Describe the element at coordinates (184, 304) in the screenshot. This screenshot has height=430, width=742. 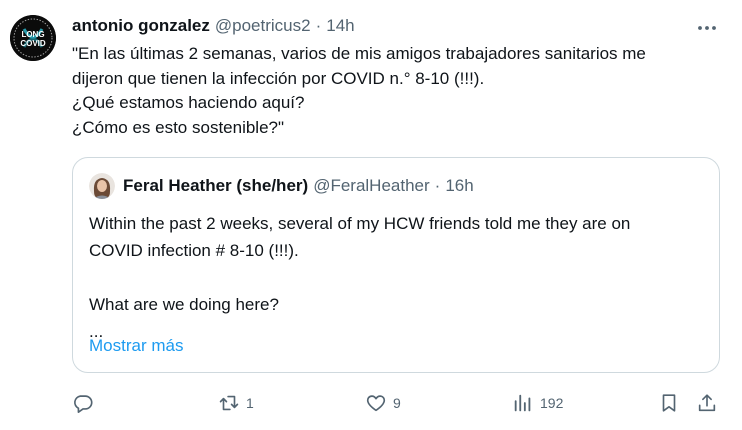
I see `quoted-text-line: What are we doing here?` at that location.